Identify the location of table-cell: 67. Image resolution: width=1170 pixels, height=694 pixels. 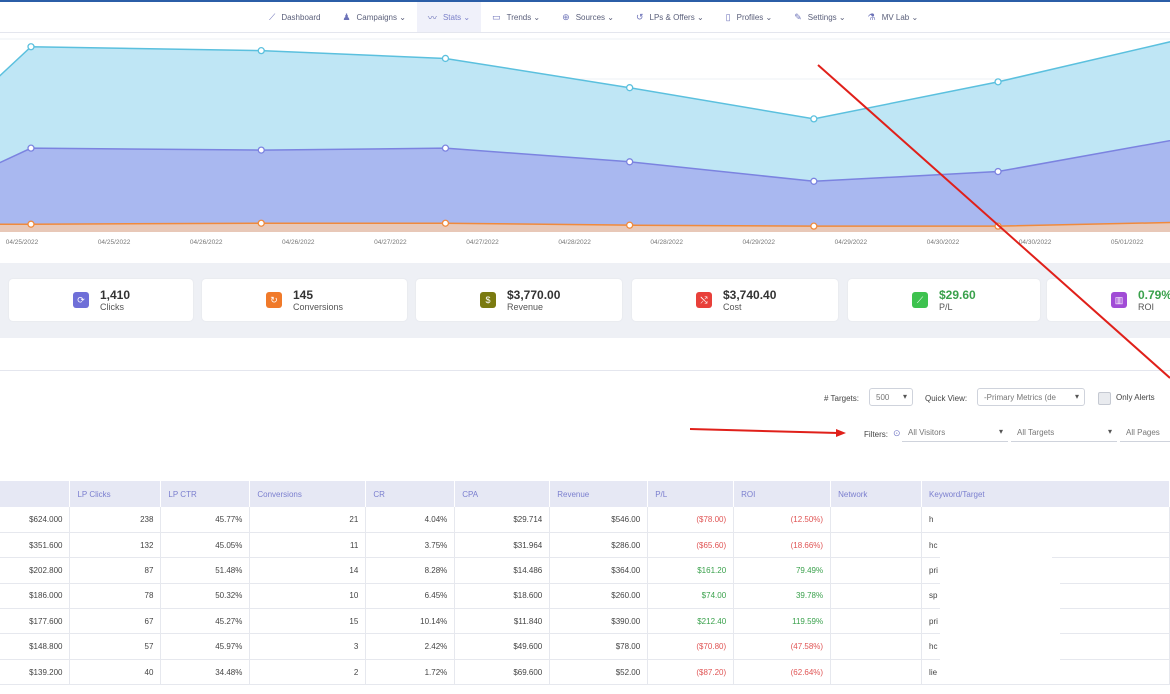
(115, 621).